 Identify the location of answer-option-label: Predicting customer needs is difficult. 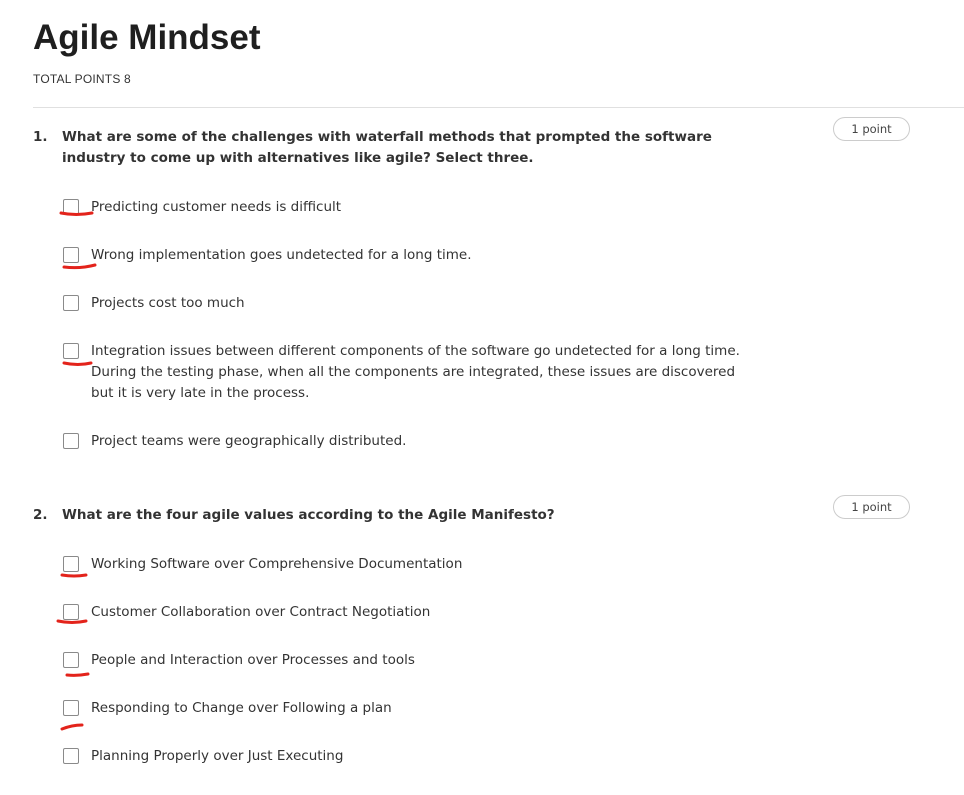
(216, 207).